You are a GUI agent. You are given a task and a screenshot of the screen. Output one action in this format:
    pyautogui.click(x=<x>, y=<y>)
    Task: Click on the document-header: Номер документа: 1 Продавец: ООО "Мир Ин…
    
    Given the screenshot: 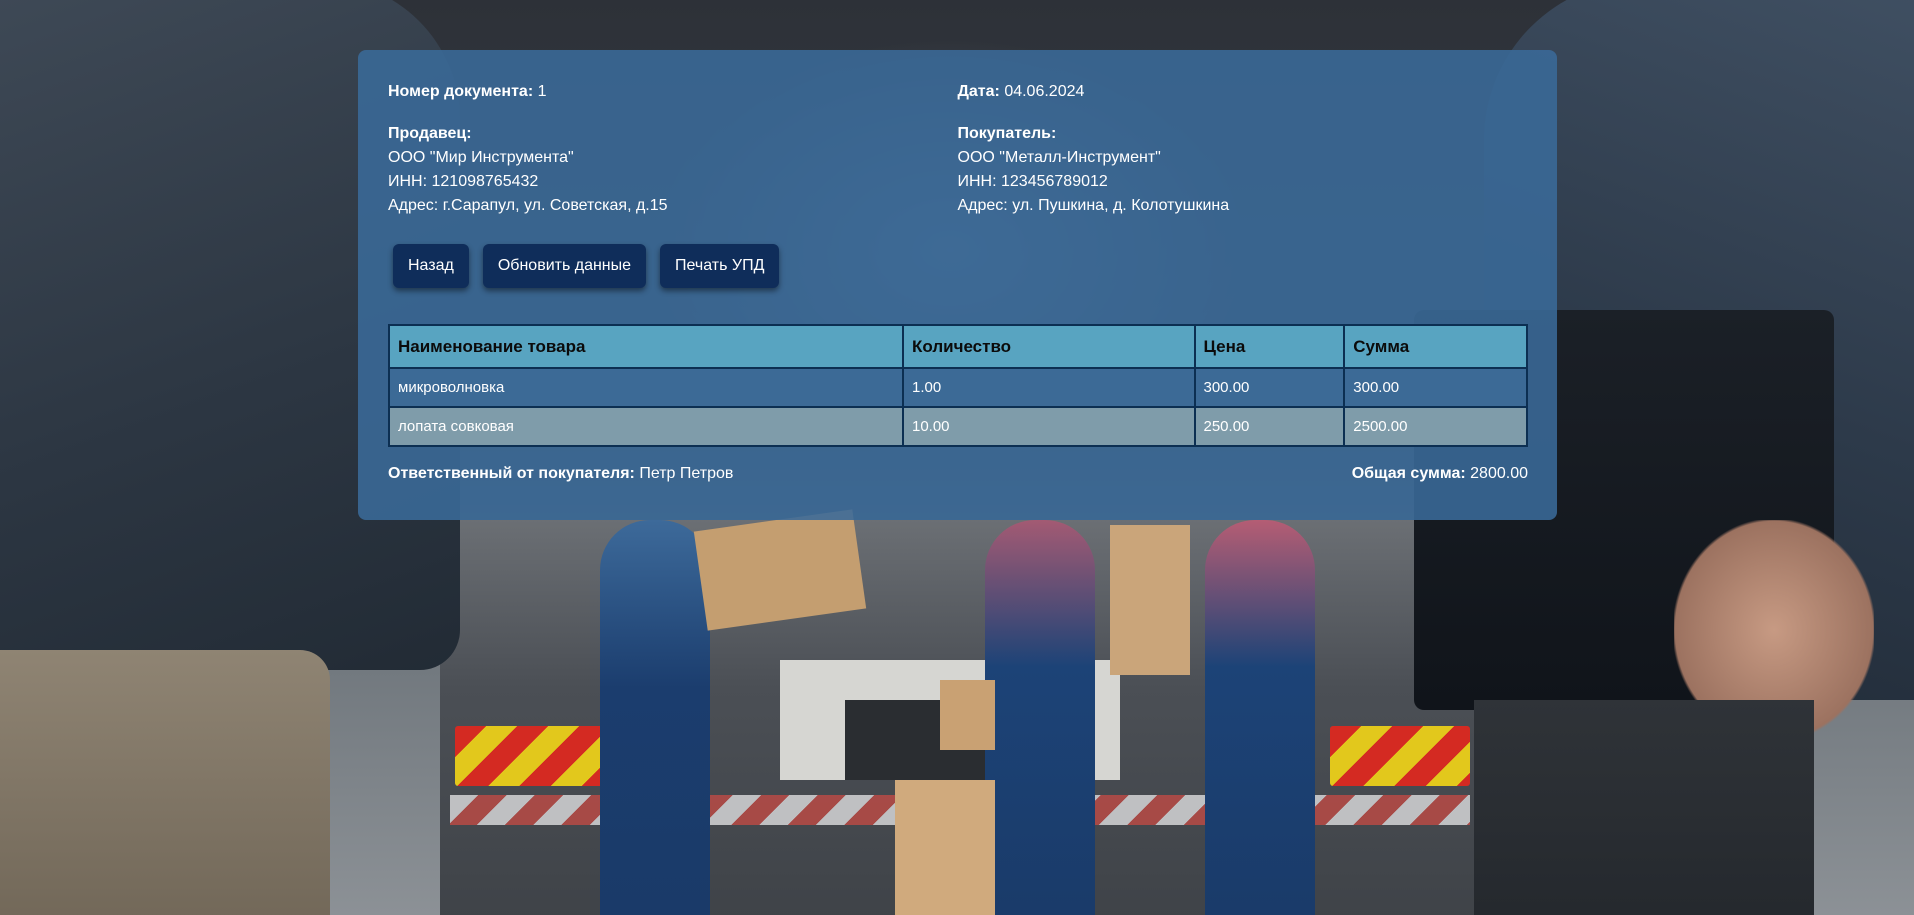 What is the action you would take?
    pyautogui.click(x=957, y=150)
    